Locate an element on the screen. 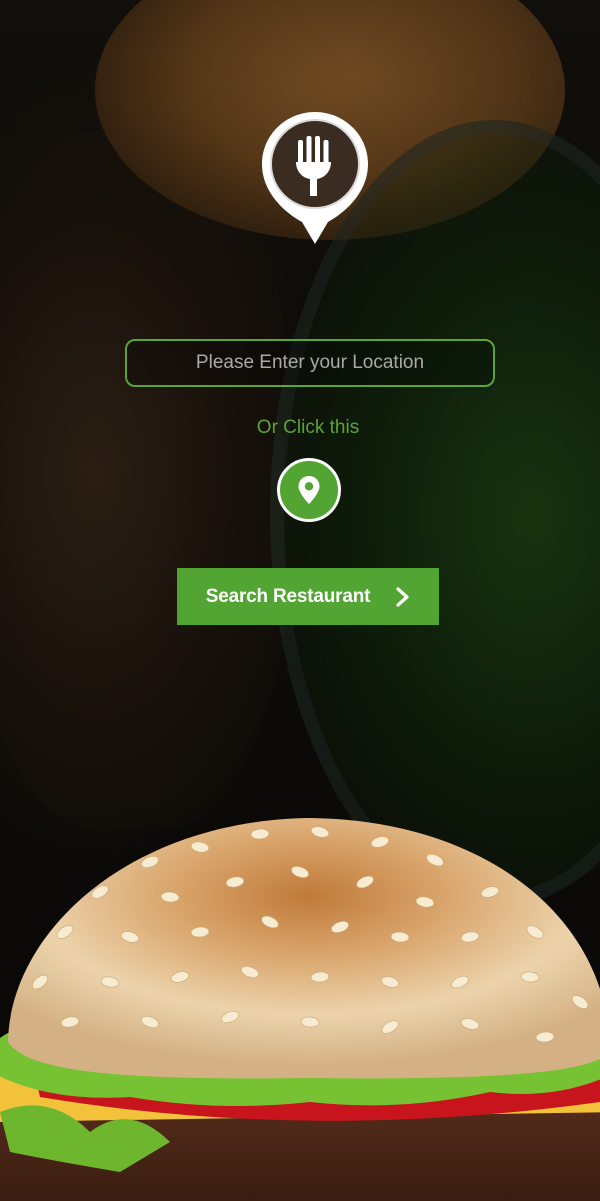  current-location-button is located at coordinates (309, 490).